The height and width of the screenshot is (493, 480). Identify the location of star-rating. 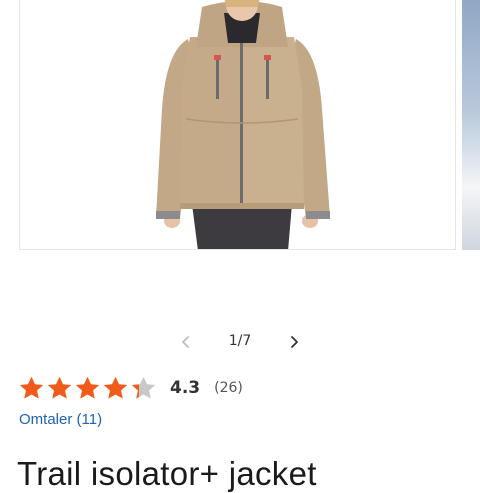
(87, 388).